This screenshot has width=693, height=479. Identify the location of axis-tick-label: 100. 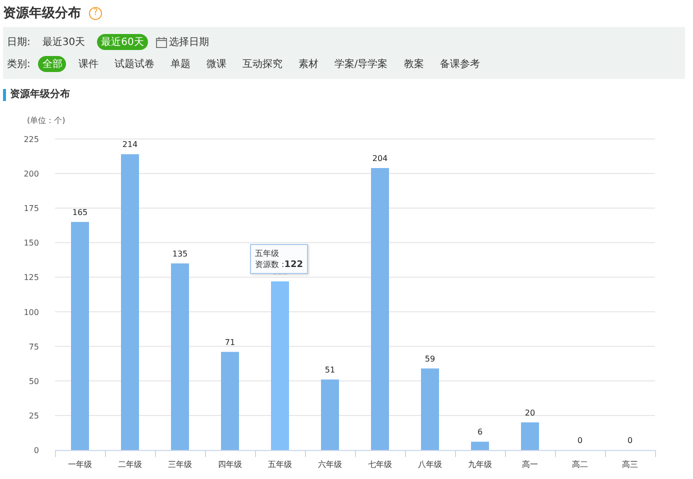
(31, 312).